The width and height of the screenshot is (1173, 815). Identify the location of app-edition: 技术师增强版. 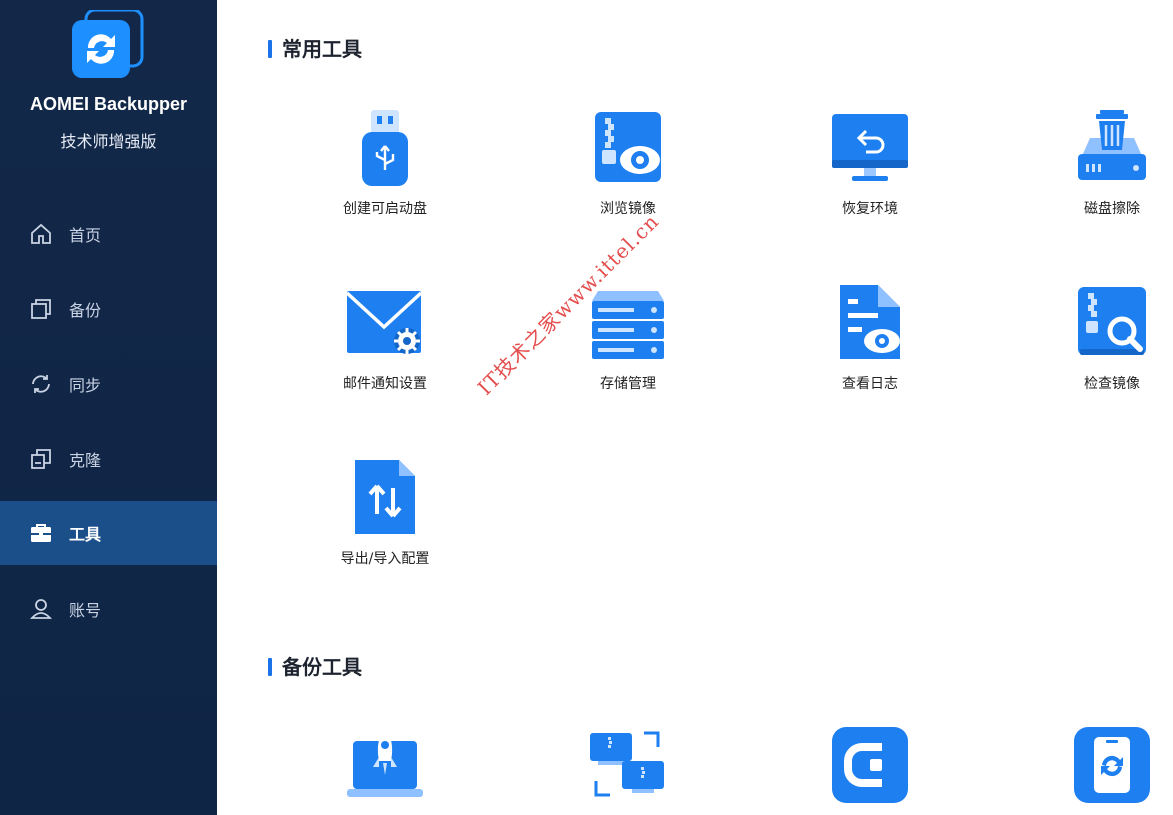
(108, 141).